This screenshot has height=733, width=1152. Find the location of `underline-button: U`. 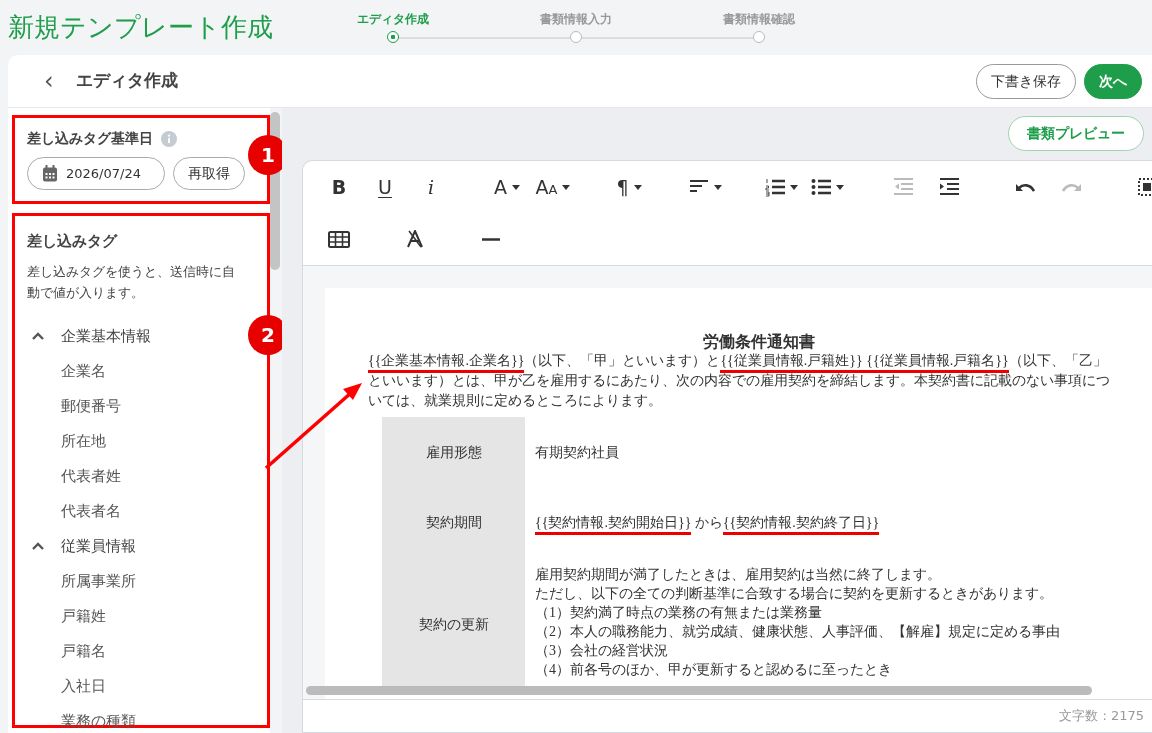

underline-button: U is located at coordinates (385, 187).